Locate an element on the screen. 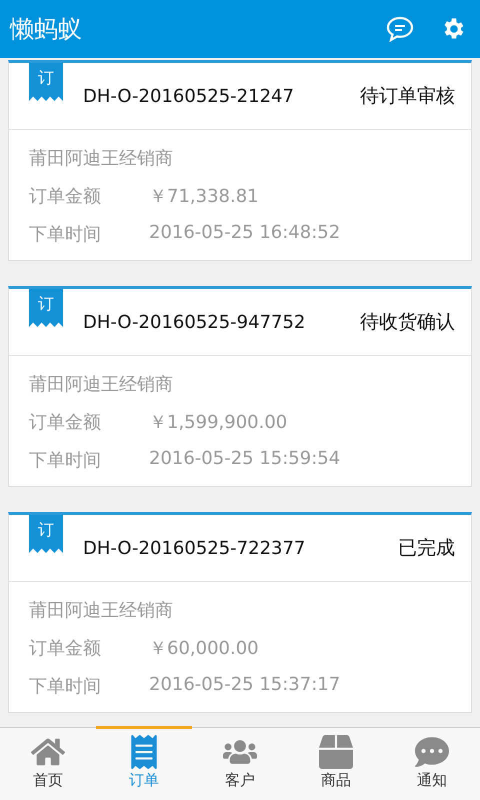  order-status: 已完成 is located at coordinates (426, 548).